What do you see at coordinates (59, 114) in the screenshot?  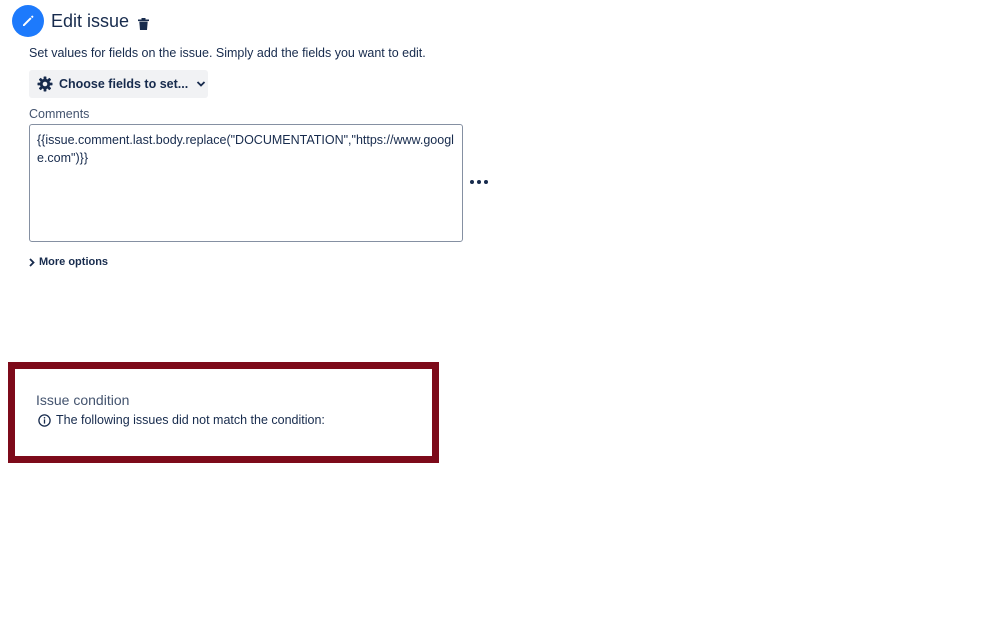 I see `comments-label: Comments` at bounding box center [59, 114].